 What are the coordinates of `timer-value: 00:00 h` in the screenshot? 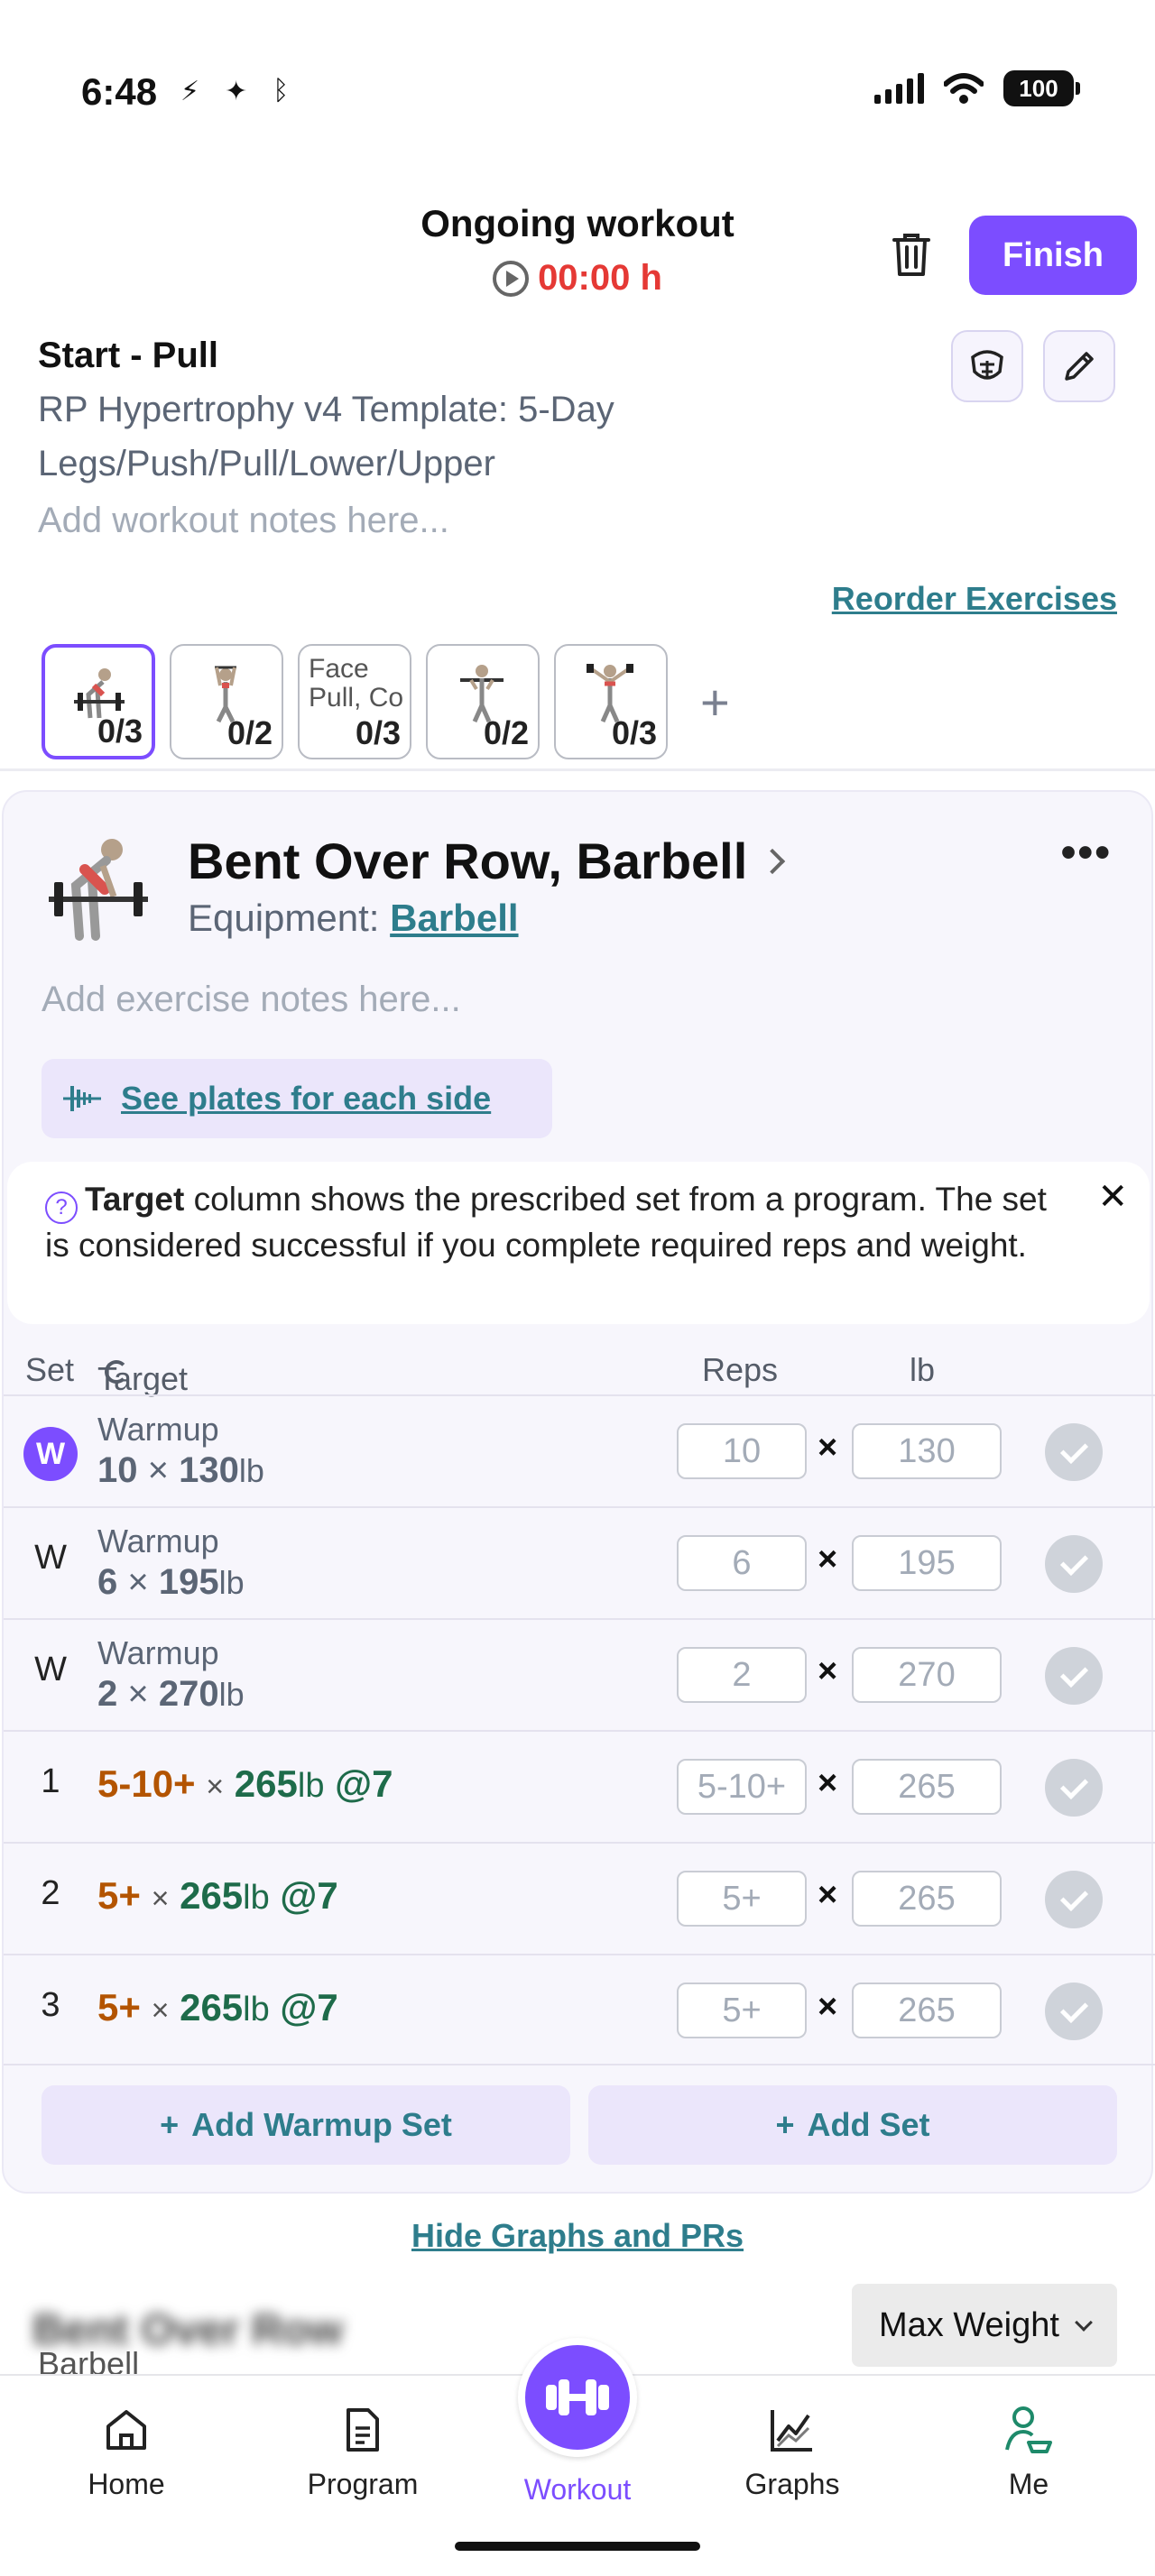 It's located at (600, 278).